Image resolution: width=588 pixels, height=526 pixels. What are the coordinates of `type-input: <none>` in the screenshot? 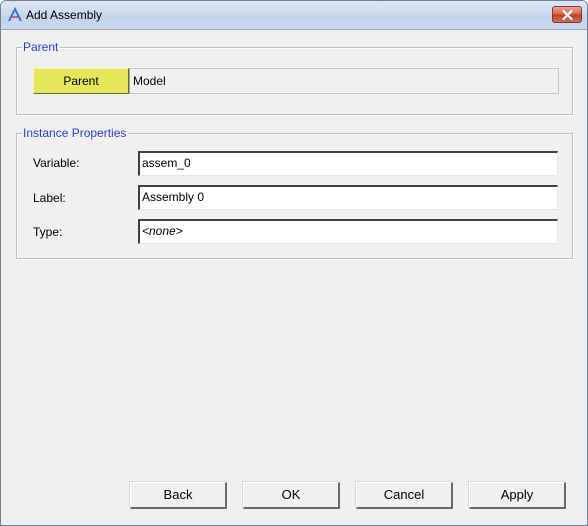 It's located at (348, 231).